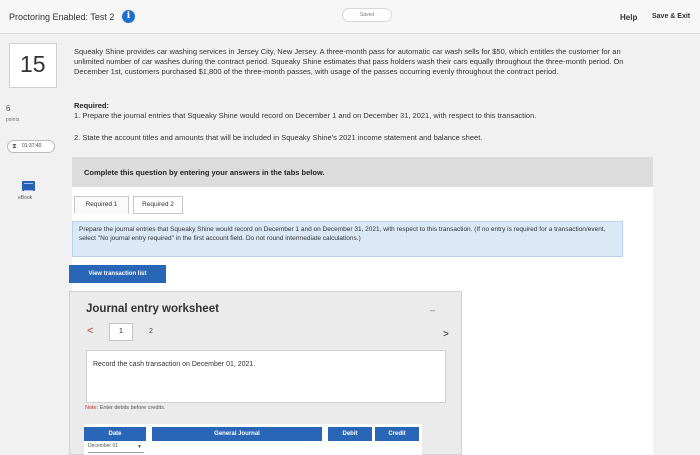  Describe the element at coordinates (671, 16) in the screenshot. I see `save-exit-button: Save & Exit` at that location.